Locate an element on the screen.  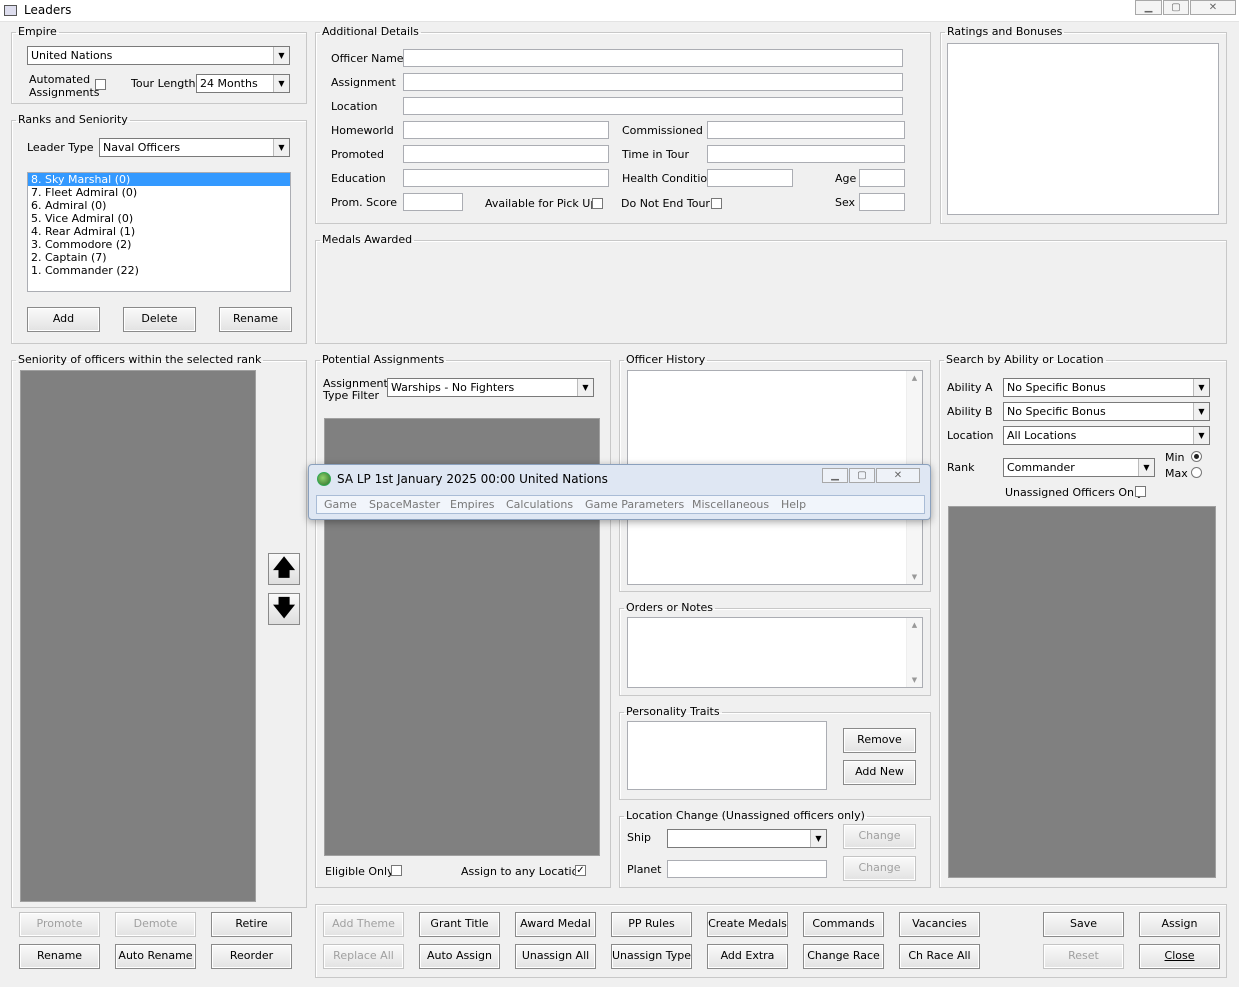
reset-button: Reset is located at coordinates (1083, 956).